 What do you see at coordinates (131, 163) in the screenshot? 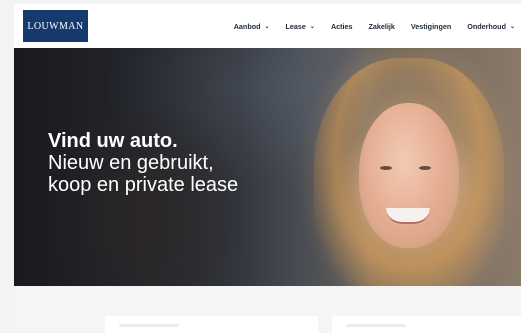
I see `hero-subtitle-line-1: Nieuw en gebruikt,` at bounding box center [131, 163].